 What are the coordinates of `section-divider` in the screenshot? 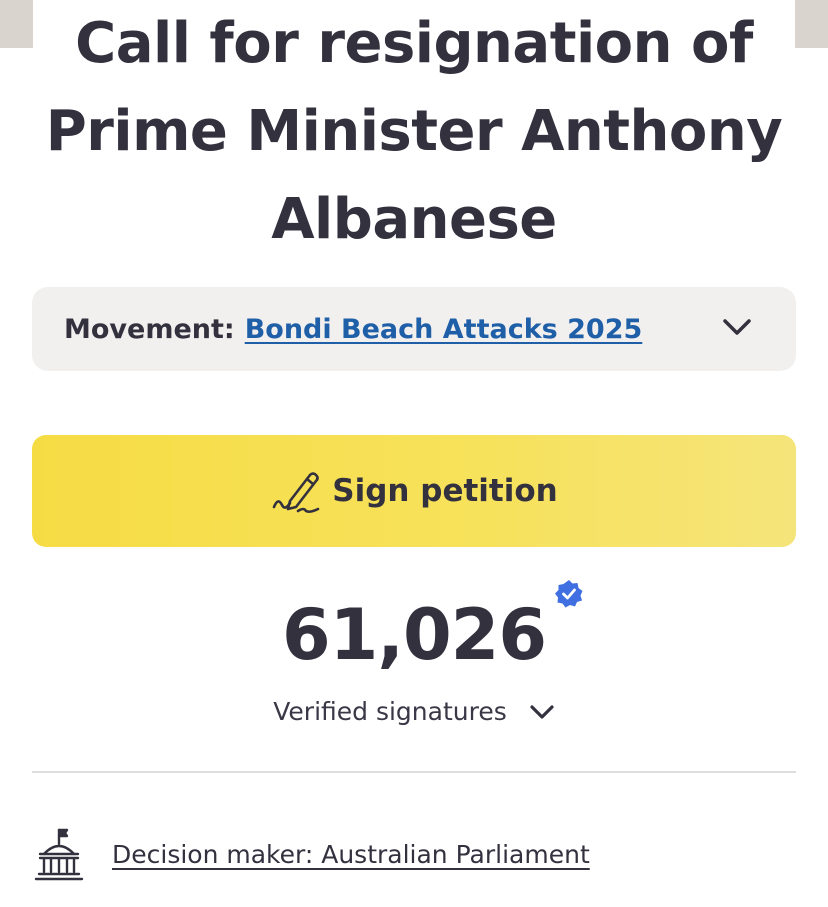 It's located at (414, 772).